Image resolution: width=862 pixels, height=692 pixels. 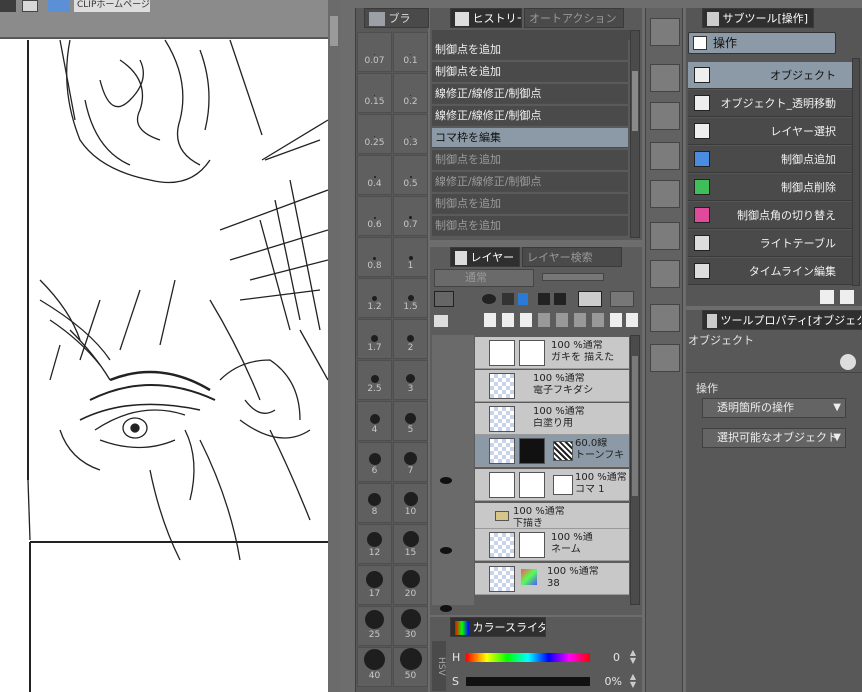 I want to click on brush-size-cell: 1.7, so click(x=374, y=339).